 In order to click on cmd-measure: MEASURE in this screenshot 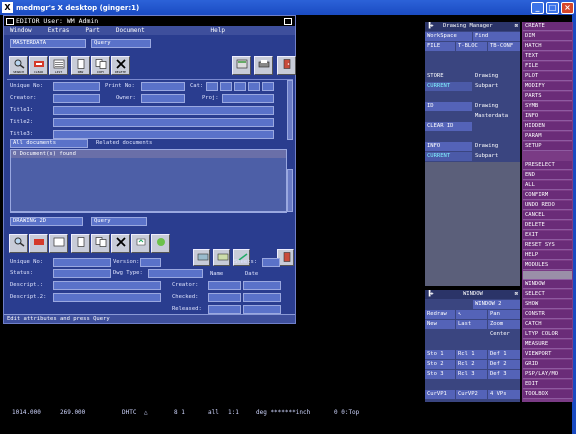, I will do `click(547, 344)`.